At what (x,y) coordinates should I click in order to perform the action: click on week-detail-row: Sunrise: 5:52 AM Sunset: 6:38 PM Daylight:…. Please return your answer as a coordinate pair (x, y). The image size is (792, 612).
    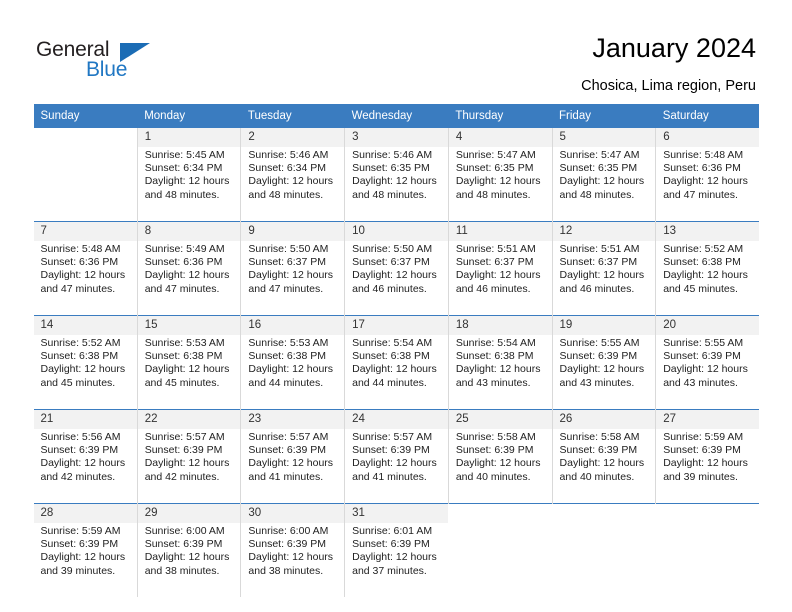
    Looking at the image, I should click on (396, 372).